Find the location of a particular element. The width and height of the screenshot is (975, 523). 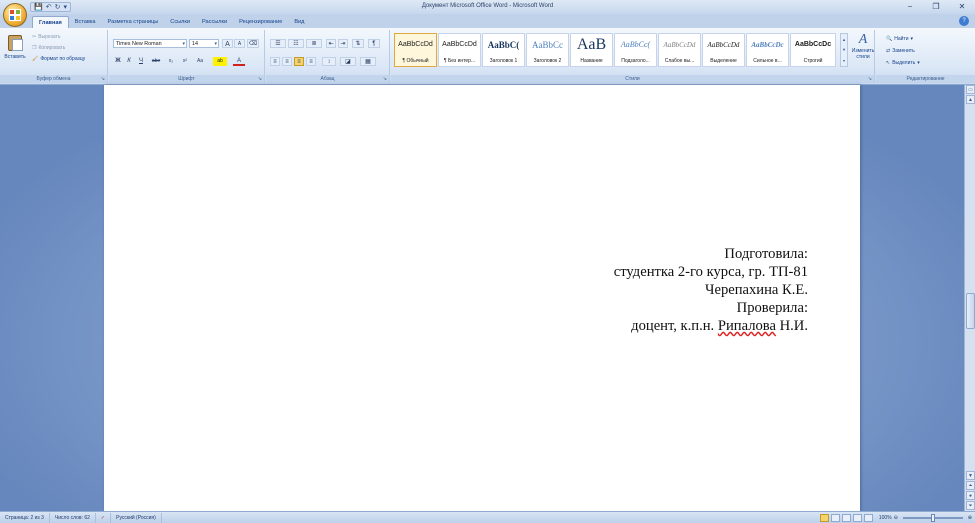

font-size-combo: 14 ▾ is located at coordinates (204, 43).